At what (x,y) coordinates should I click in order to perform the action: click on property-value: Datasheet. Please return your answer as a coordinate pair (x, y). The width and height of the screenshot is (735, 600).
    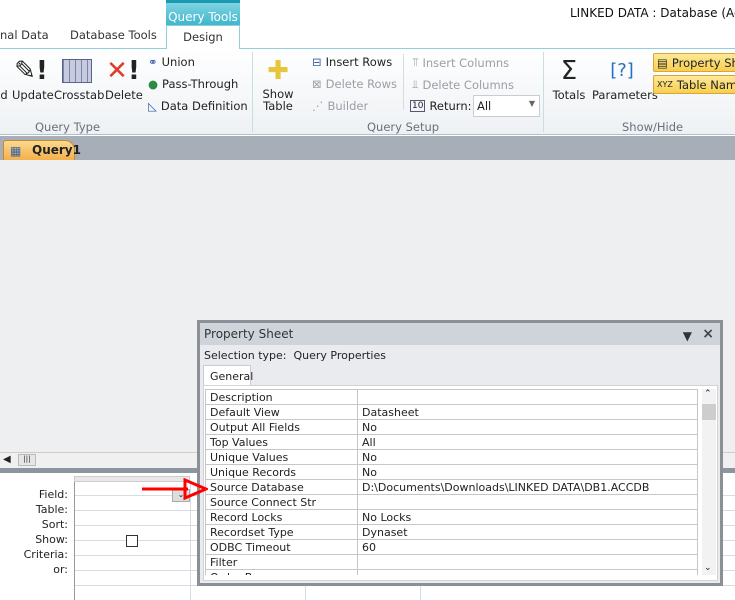
    Looking at the image, I should click on (527, 412).